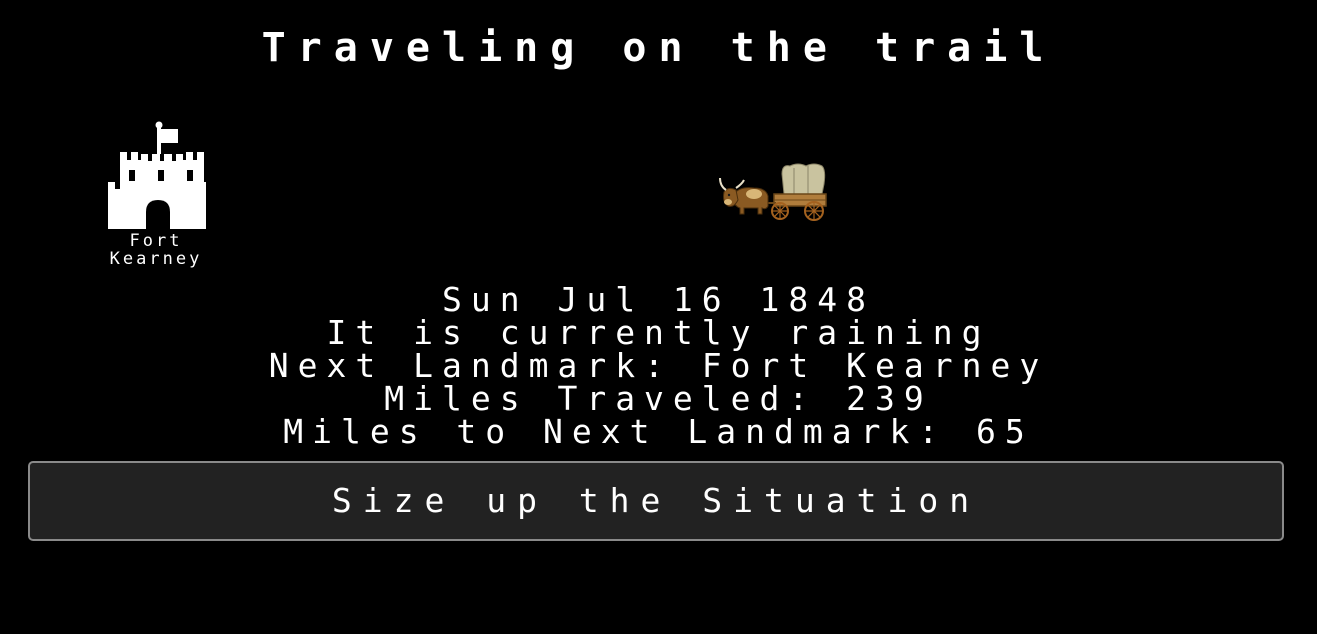 The width and height of the screenshot is (1317, 634). Describe the element at coordinates (658, 398) in the screenshot. I see `miles-traveled-text: Miles Traveled: 239` at that location.